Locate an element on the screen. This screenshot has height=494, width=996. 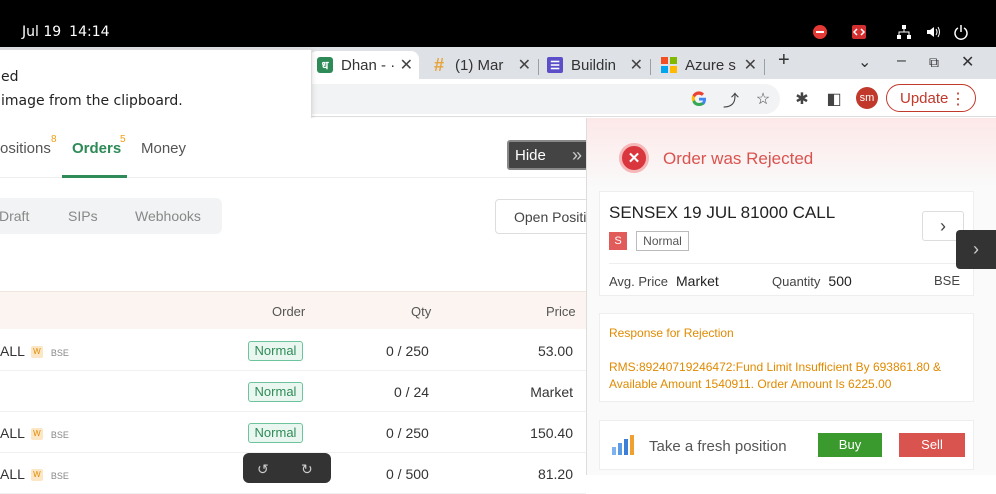
tab-azure: Azure s ✕ is located at coordinates (709, 65).